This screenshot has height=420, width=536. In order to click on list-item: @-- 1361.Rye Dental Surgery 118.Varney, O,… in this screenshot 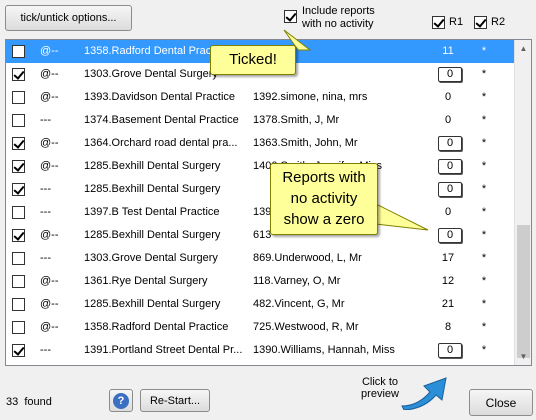, I will do `click(260, 281)`.